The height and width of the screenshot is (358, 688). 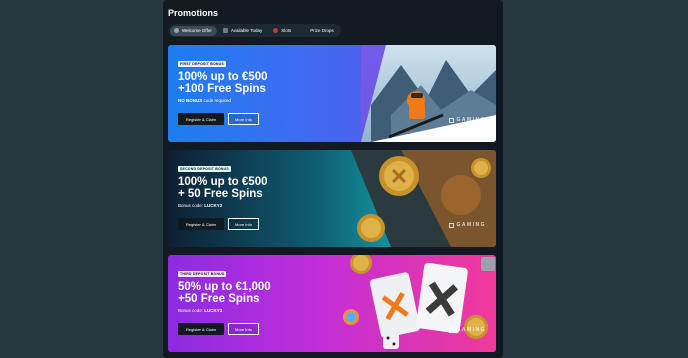 What do you see at coordinates (197, 30) in the screenshot?
I see `tab-label: Welcome Offer` at bounding box center [197, 30].